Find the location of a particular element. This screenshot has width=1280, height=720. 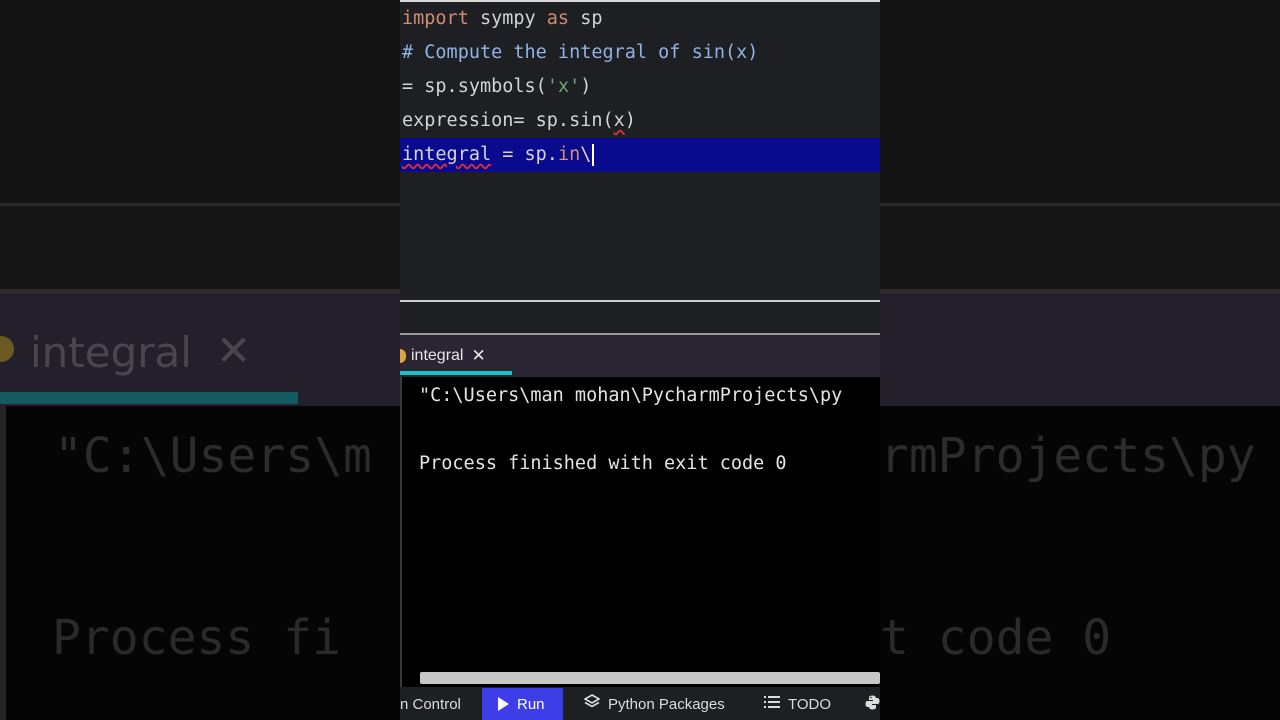

code-line-3: = sp.symbols('x') is located at coordinates (496, 87).